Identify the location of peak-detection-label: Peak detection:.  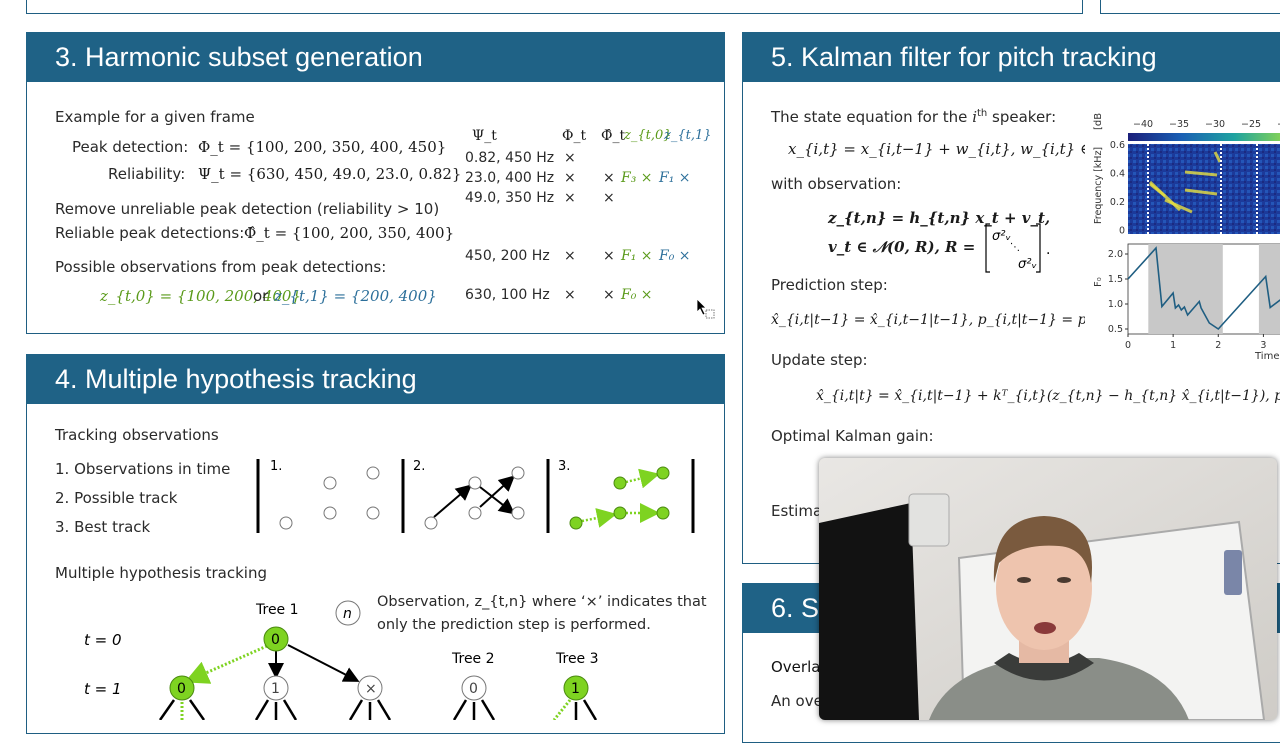
(130, 147).